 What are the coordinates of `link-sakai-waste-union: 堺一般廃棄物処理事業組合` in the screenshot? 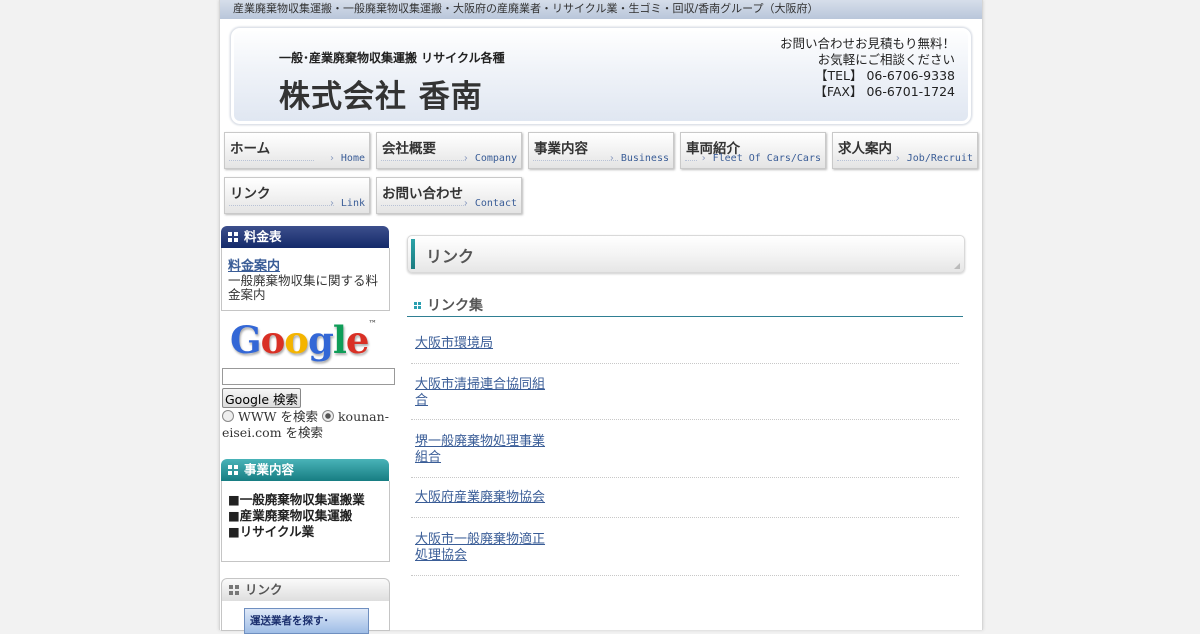 It's located at (485, 450).